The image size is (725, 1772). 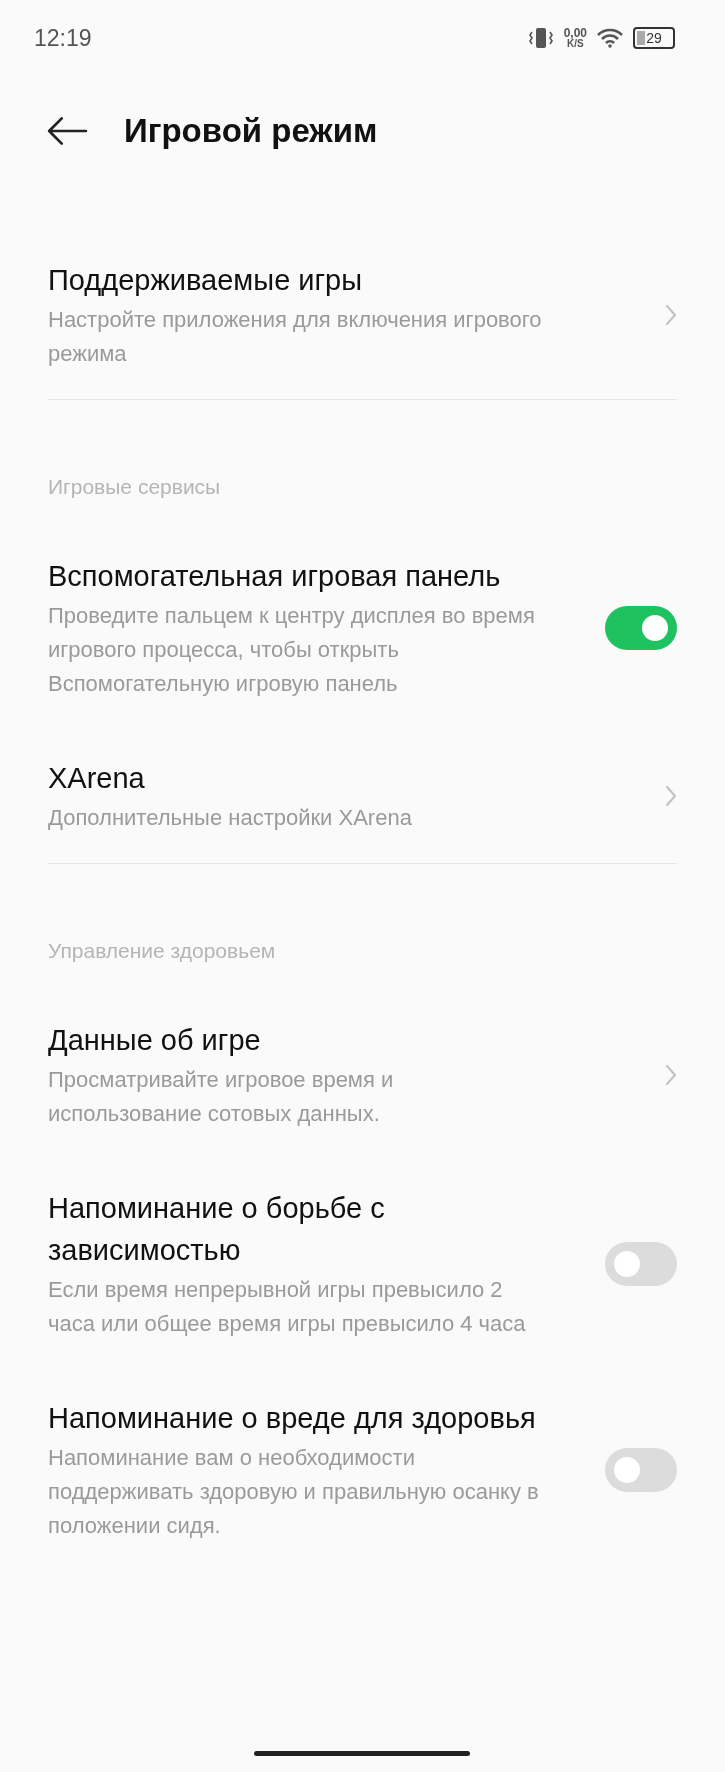 What do you see at coordinates (63, 38) in the screenshot?
I see `status-time: 12:19` at bounding box center [63, 38].